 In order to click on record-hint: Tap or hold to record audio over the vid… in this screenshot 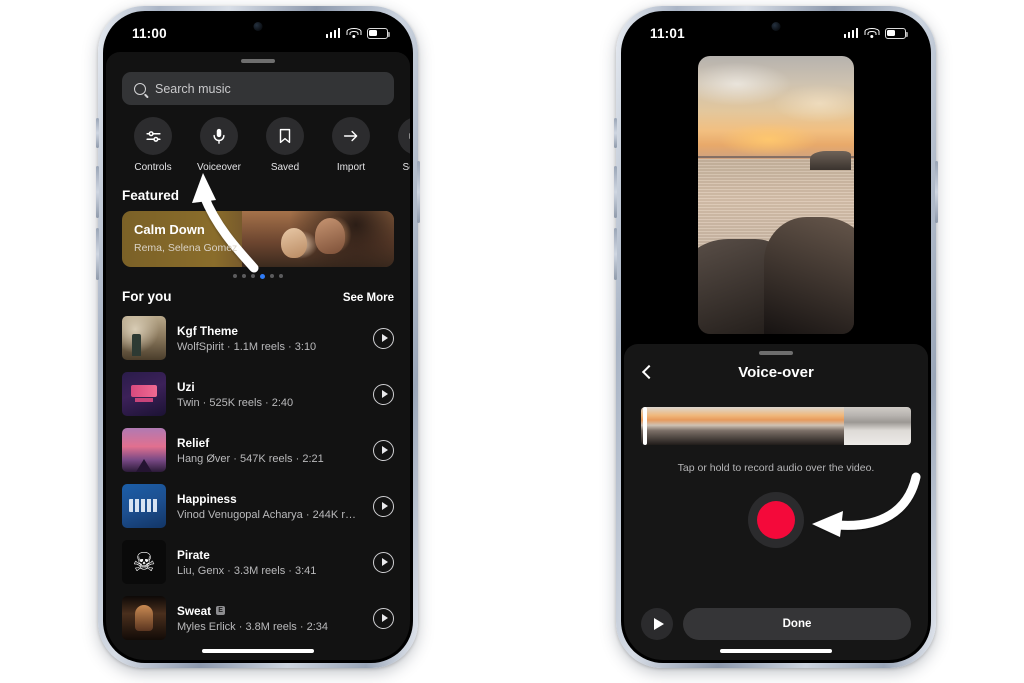, I will do `click(776, 468)`.